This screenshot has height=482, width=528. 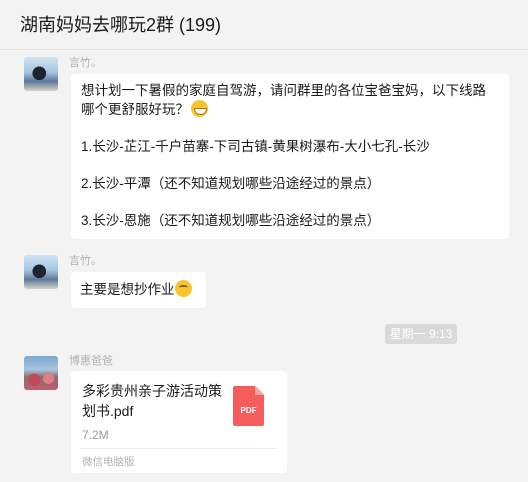 I want to click on message-bubble: 主要是想抄作业, so click(x=138, y=290).